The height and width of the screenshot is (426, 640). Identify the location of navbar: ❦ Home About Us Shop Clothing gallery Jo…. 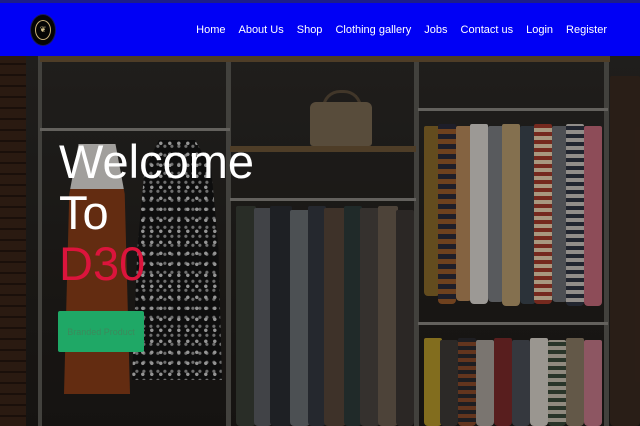
(320, 28).